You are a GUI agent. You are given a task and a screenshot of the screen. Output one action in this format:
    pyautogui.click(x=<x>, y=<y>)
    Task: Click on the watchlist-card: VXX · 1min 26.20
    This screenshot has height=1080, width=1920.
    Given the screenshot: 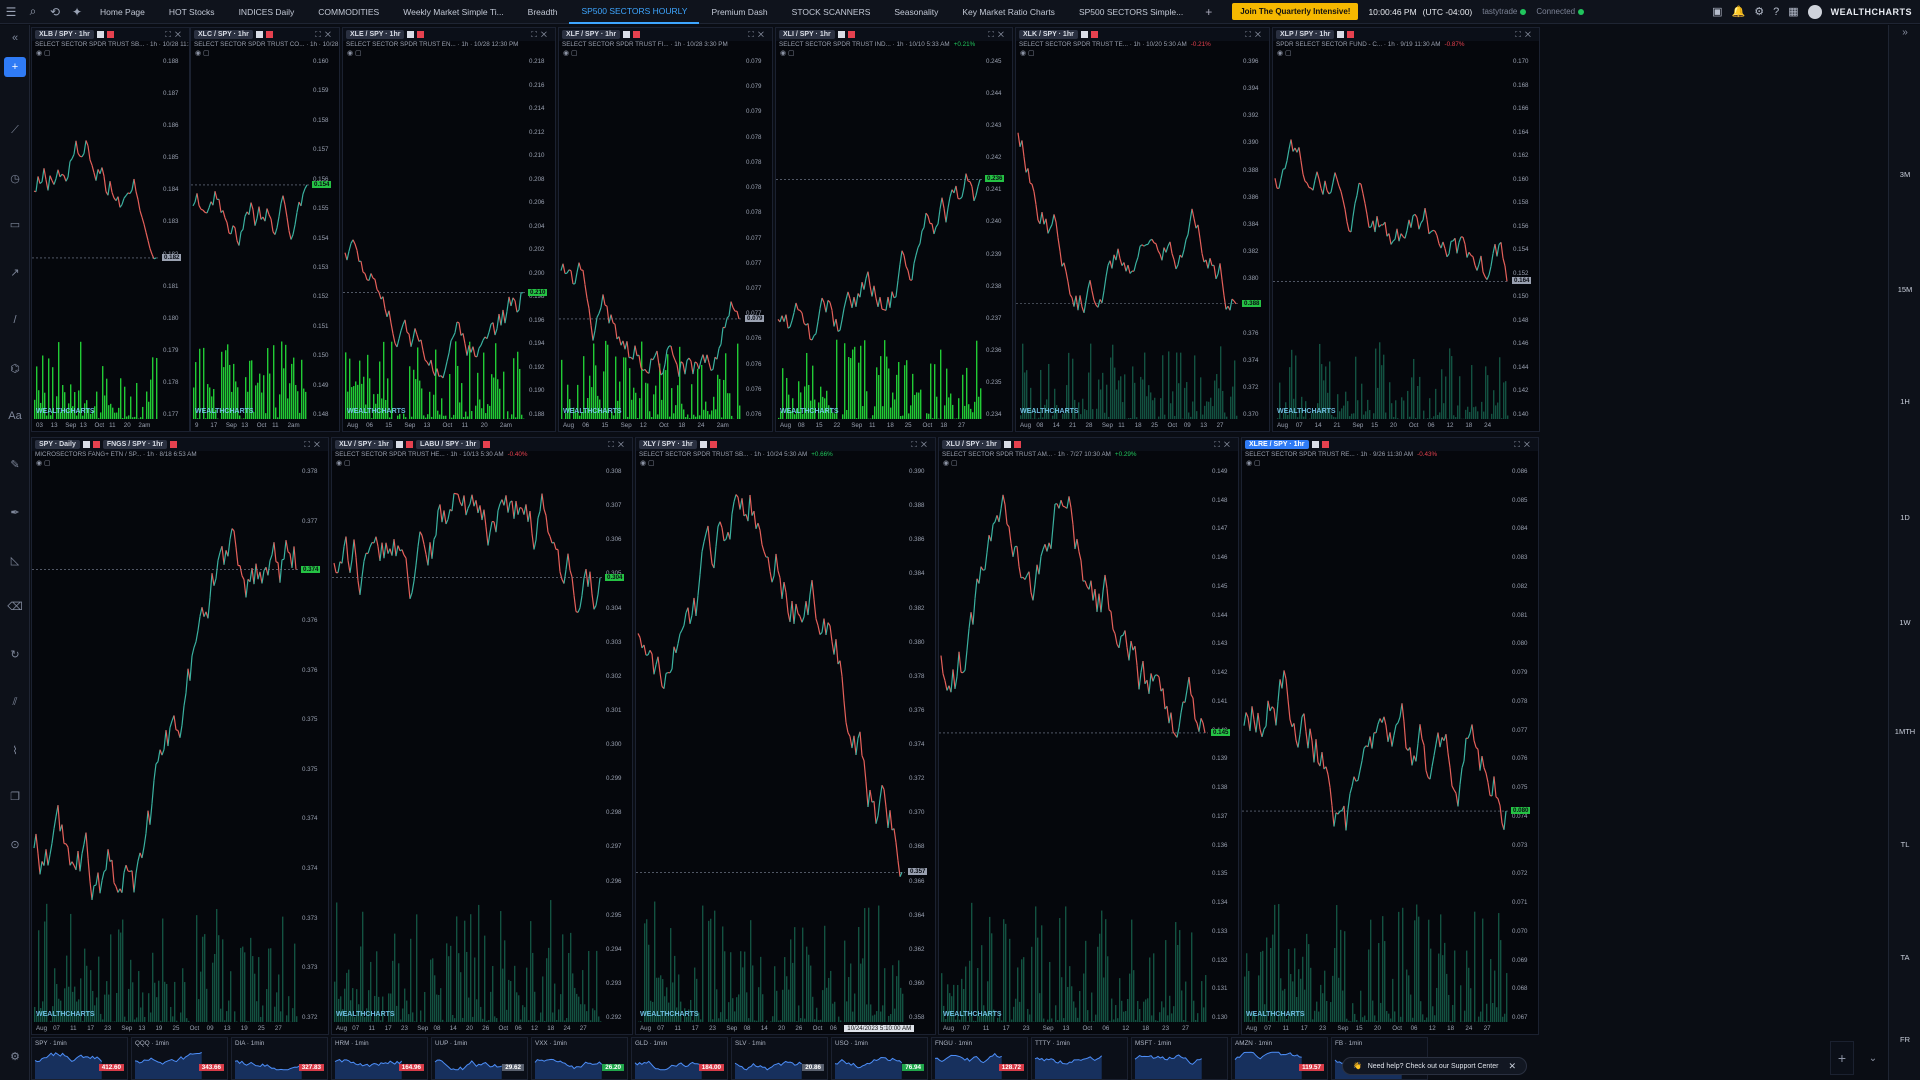 What is the action you would take?
    pyautogui.click(x=579, y=1058)
    